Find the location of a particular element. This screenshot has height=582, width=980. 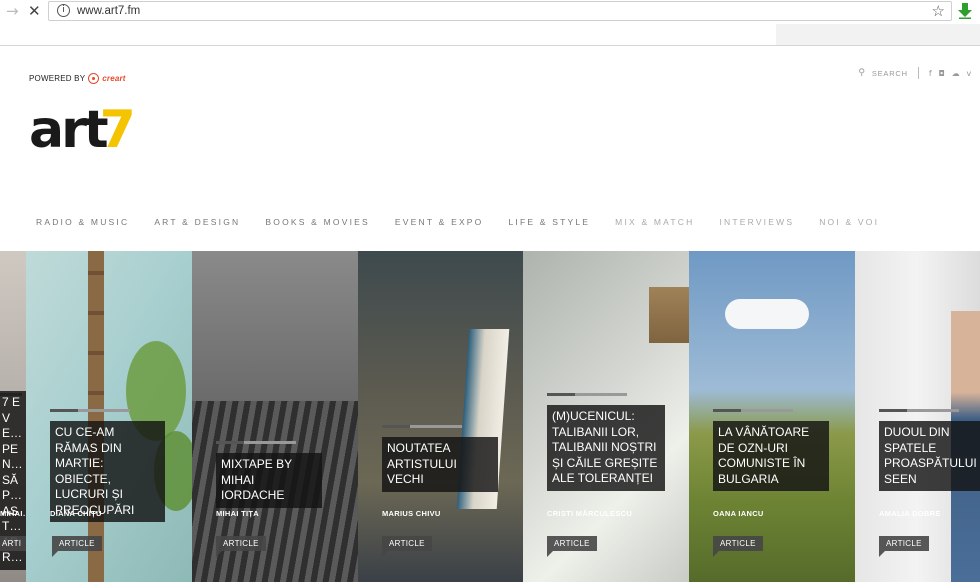

header-tools: ⚲ SEARCH f ◘ ☁ v is located at coordinates (915, 73).